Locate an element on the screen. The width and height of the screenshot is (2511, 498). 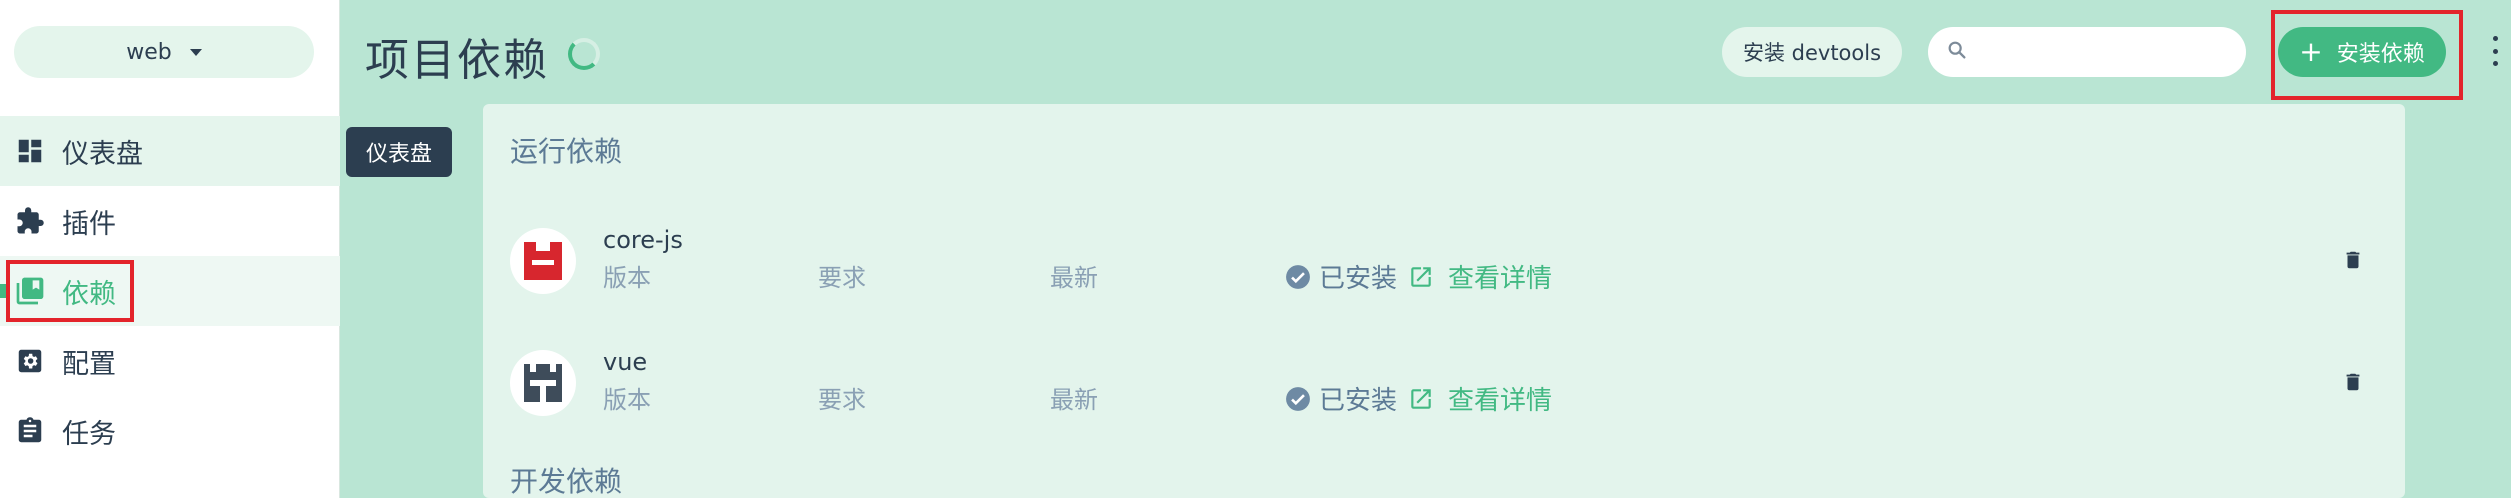
sidebar-item-dependencies: 依赖 is located at coordinates (170, 291).